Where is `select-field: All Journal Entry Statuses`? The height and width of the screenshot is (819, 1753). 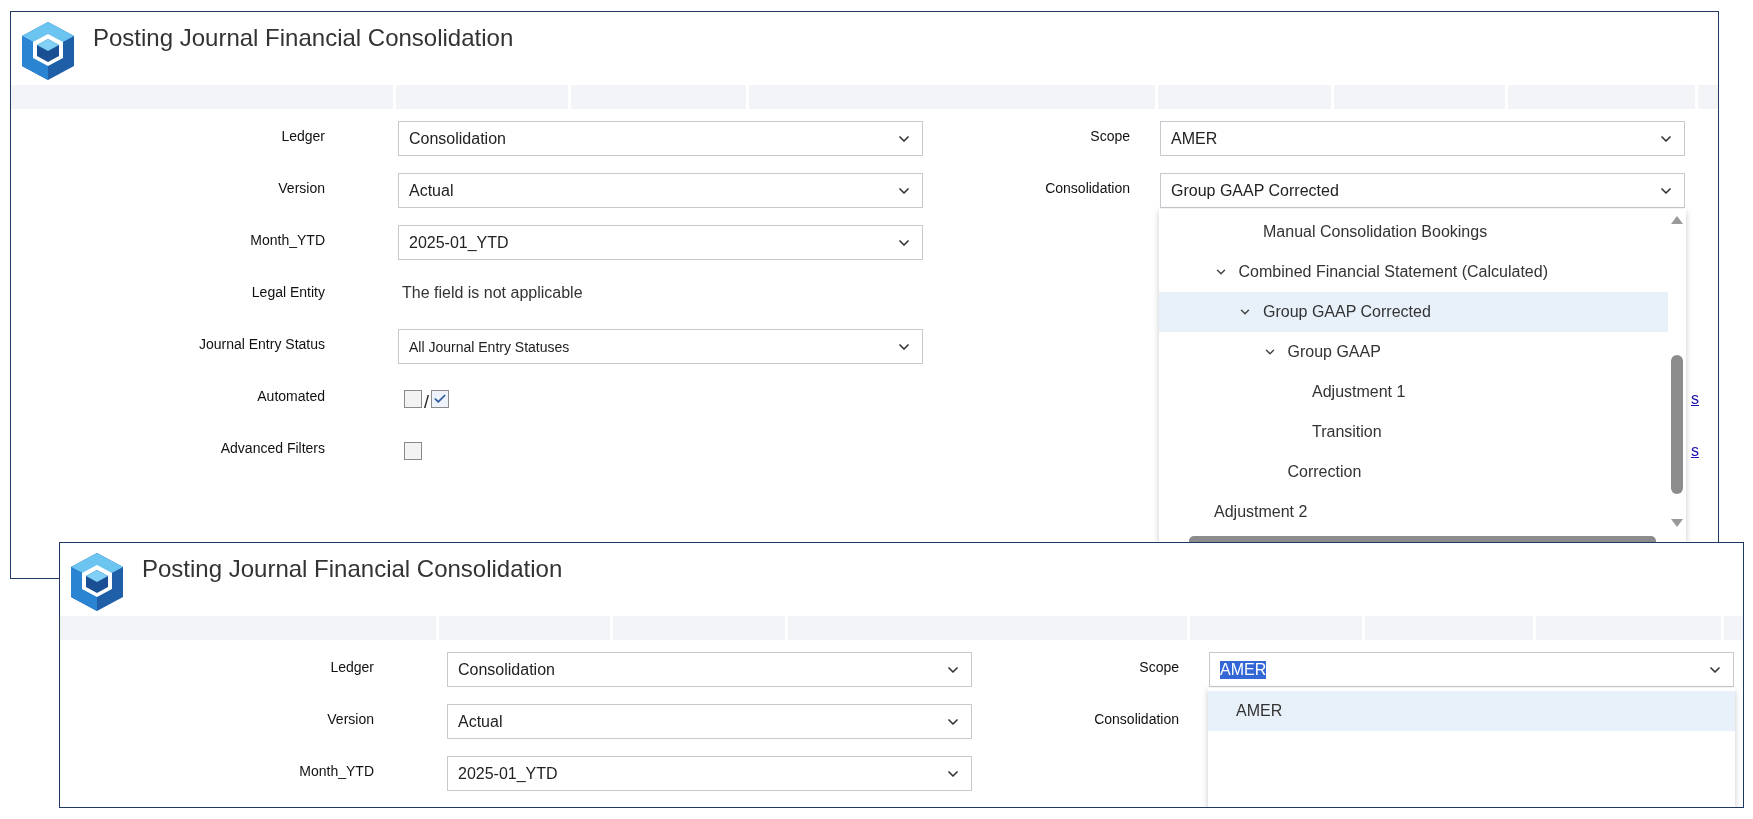 select-field: All Journal Entry Statuses is located at coordinates (660, 346).